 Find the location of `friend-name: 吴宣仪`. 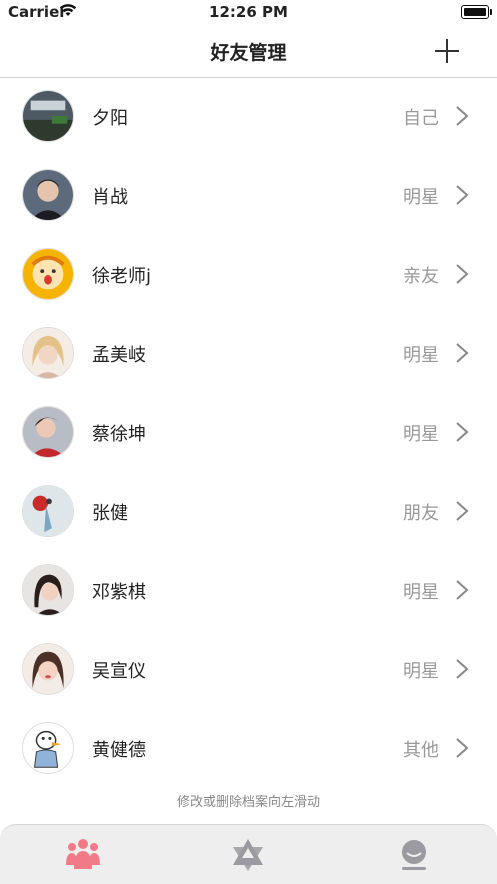

friend-name: 吴宣仪 is located at coordinates (119, 671).